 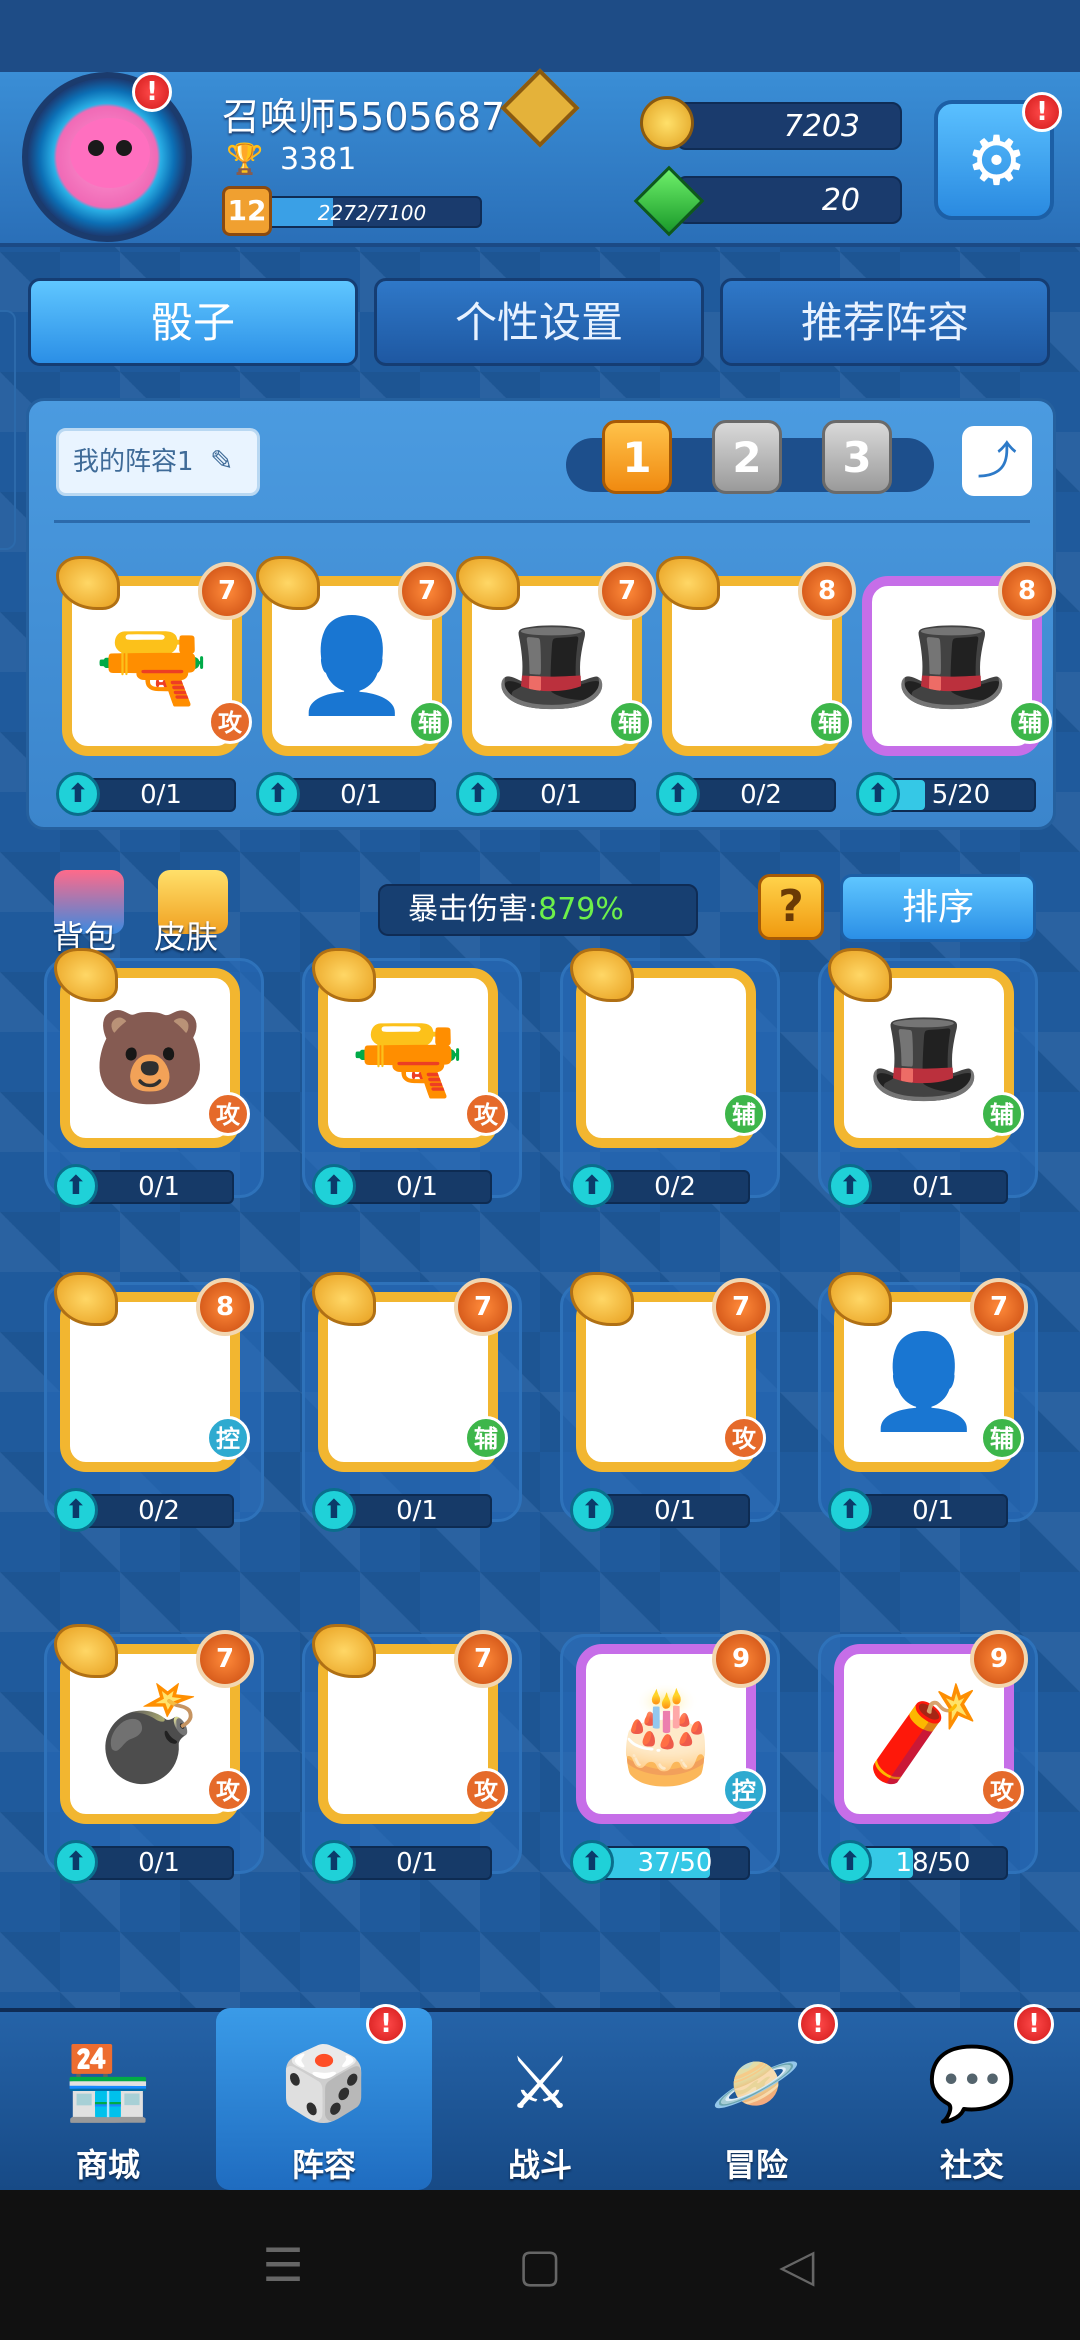 What do you see at coordinates (110, 153) in the screenshot?
I see `avatar-face` at bounding box center [110, 153].